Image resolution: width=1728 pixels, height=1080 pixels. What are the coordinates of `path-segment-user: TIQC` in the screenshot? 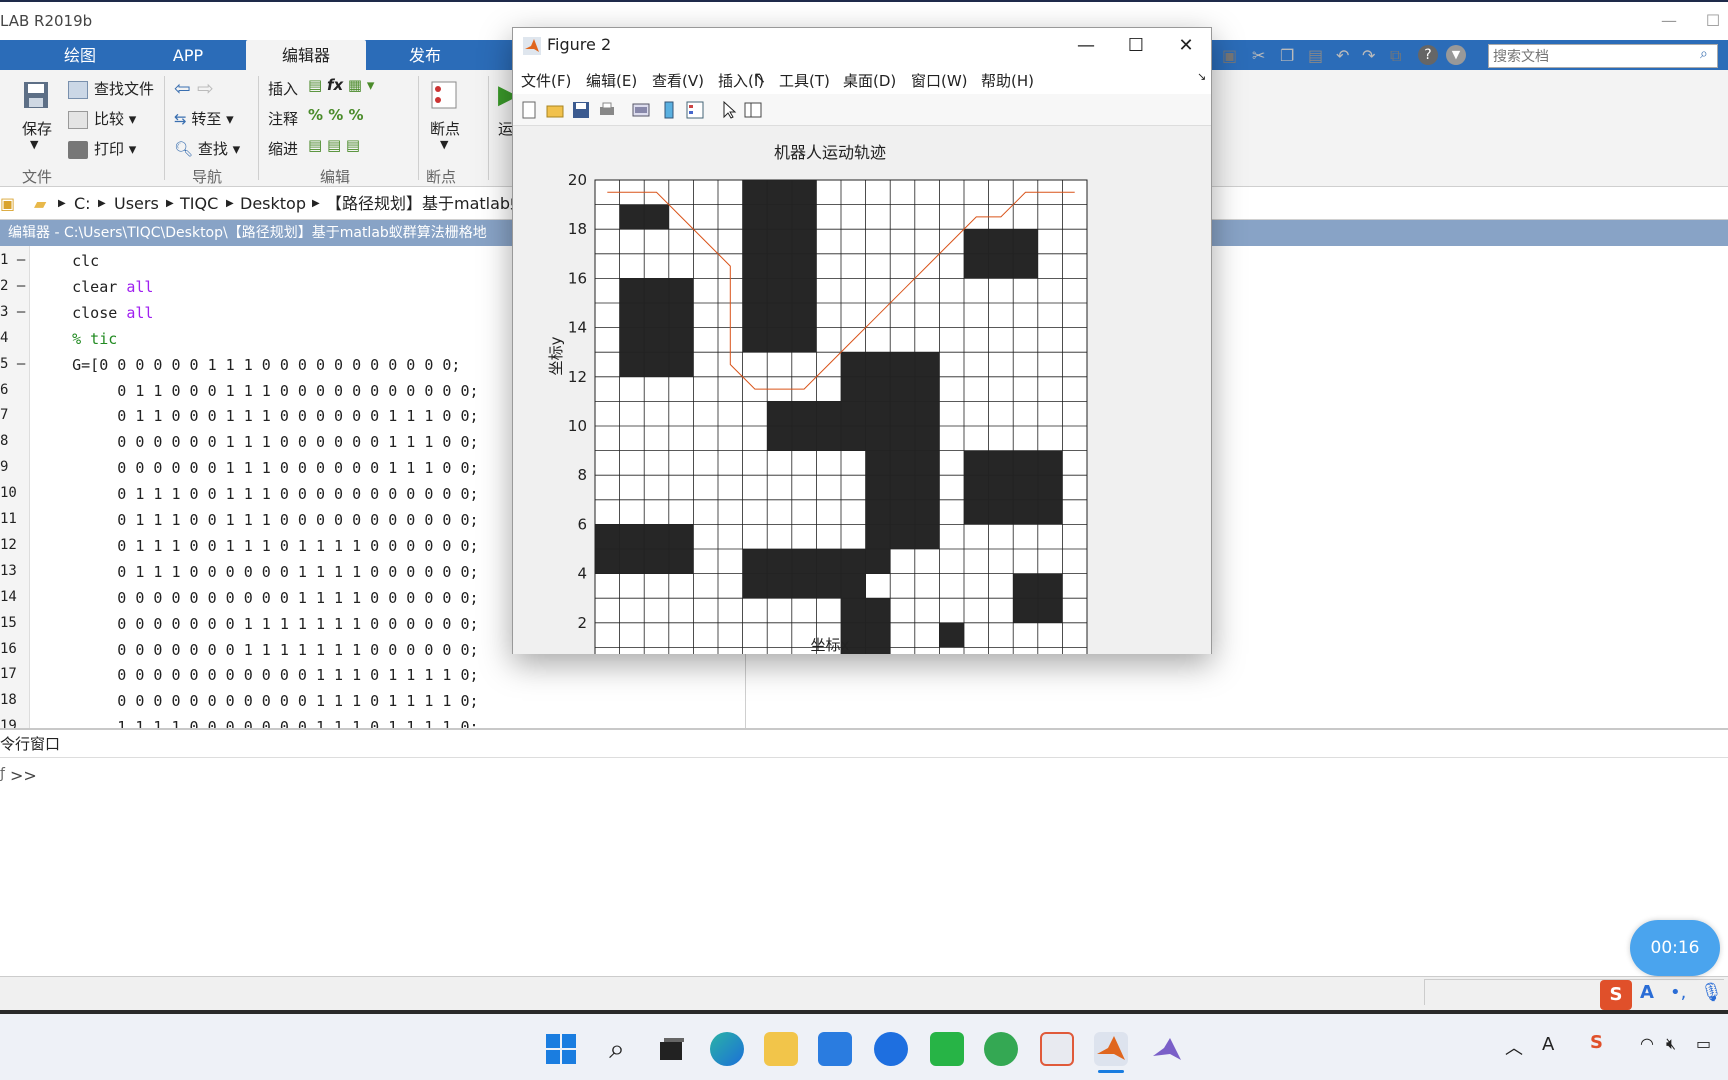 It's located at (199, 204).